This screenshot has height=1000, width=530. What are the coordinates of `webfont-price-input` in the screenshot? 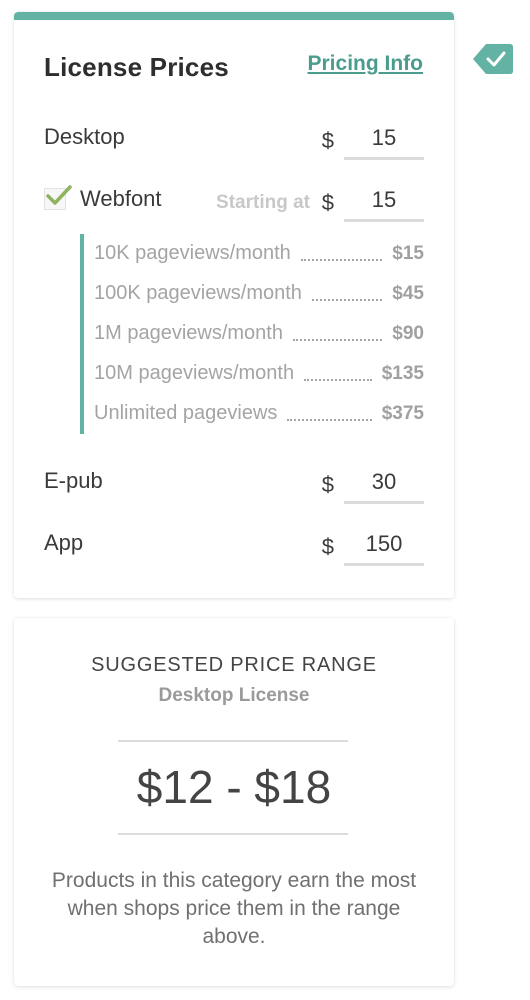 It's located at (384, 201).